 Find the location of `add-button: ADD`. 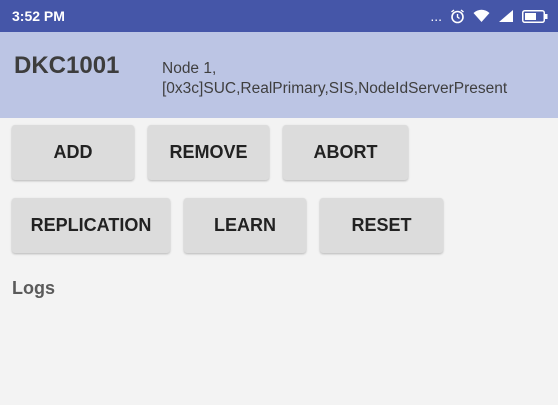

add-button: ADD is located at coordinates (73, 152).